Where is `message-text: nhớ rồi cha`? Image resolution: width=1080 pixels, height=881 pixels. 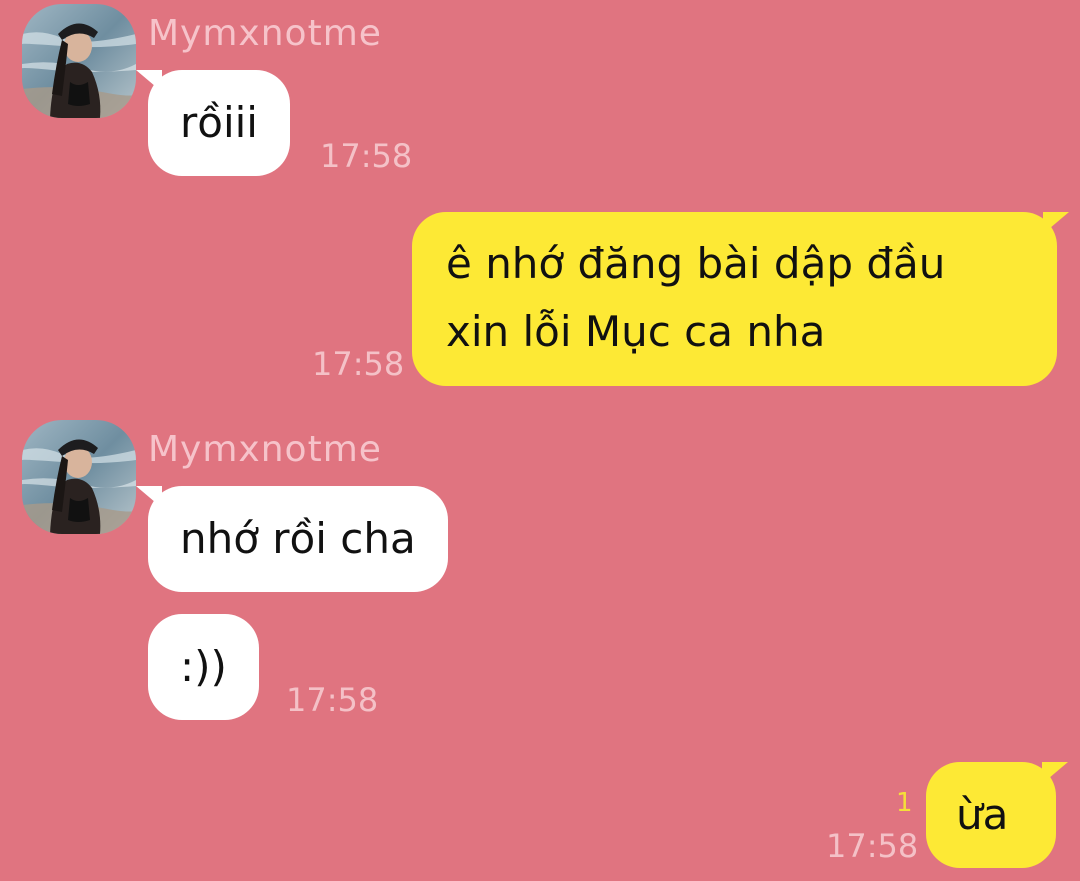 message-text: nhớ rồi cha is located at coordinates (298, 538).